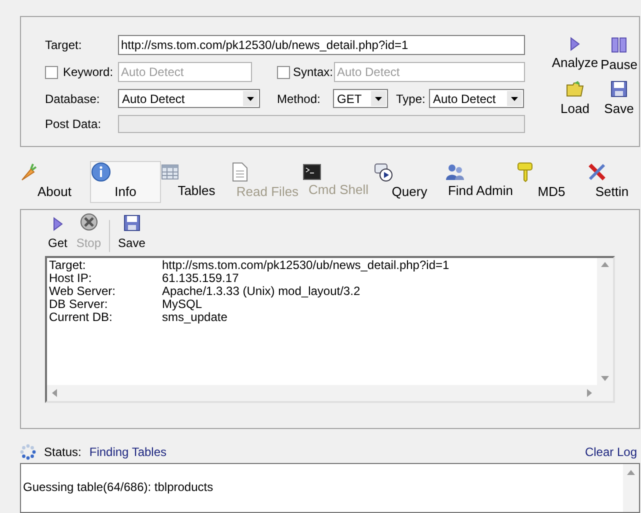  What do you see at coordinates (182, 304) in the screenshot?
I see `info-value: MySQL` at bounding box center [182, 304].